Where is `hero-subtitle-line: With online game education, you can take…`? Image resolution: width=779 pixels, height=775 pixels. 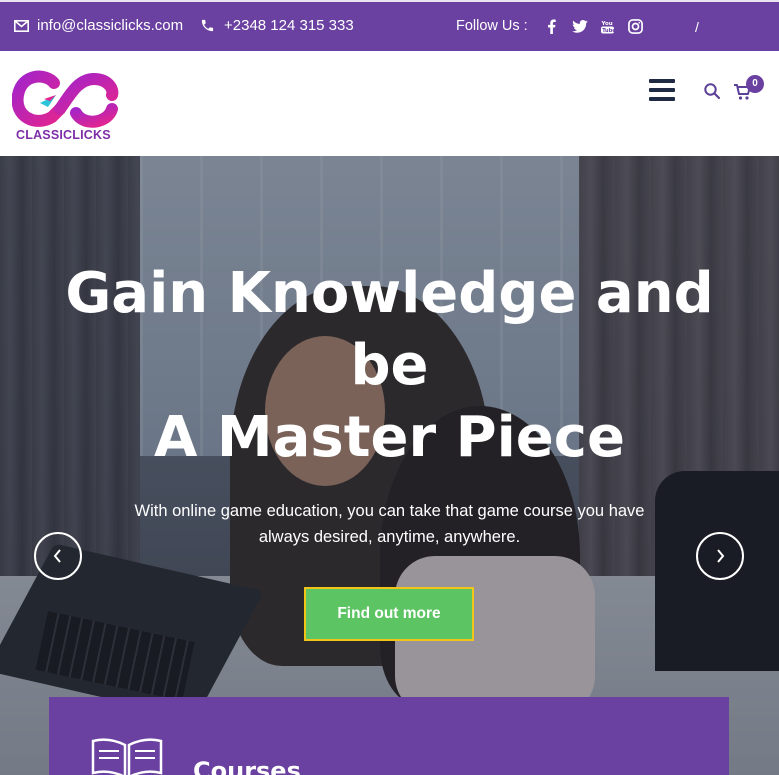
hero-subtitle-line: With online game education, you can take… is located at coordinates (389, 511).